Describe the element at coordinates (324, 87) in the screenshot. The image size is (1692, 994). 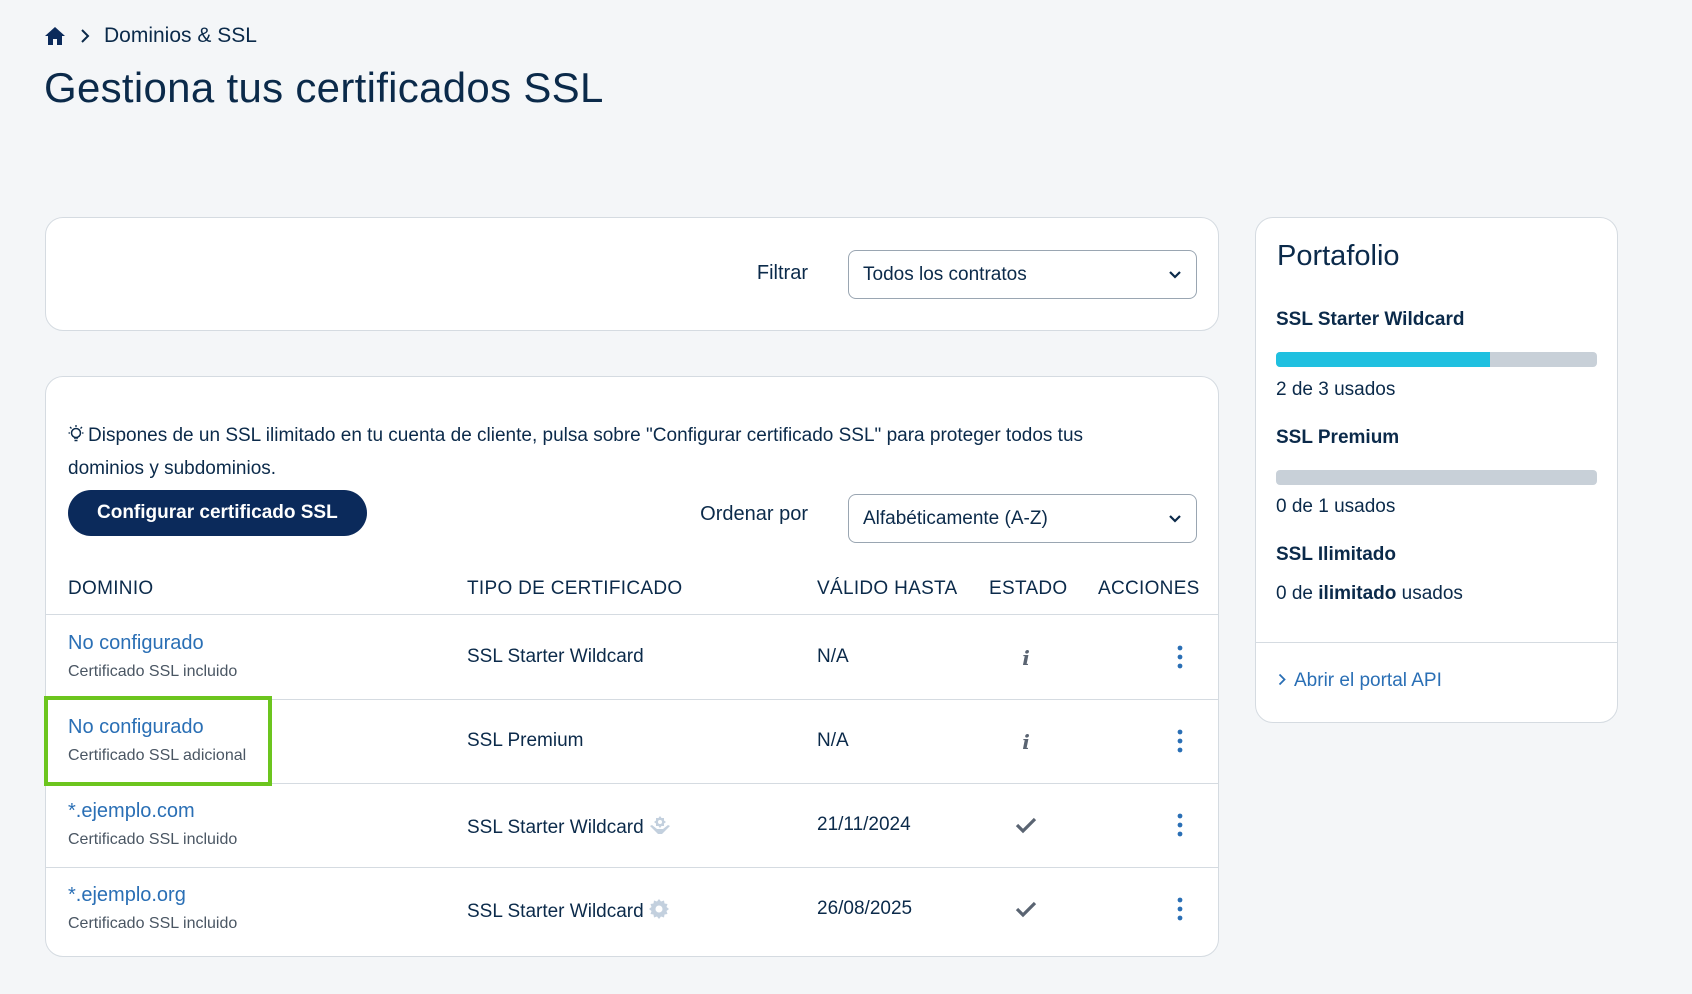
I see `page-title: Gestiona tus certificados SSL` at that location.